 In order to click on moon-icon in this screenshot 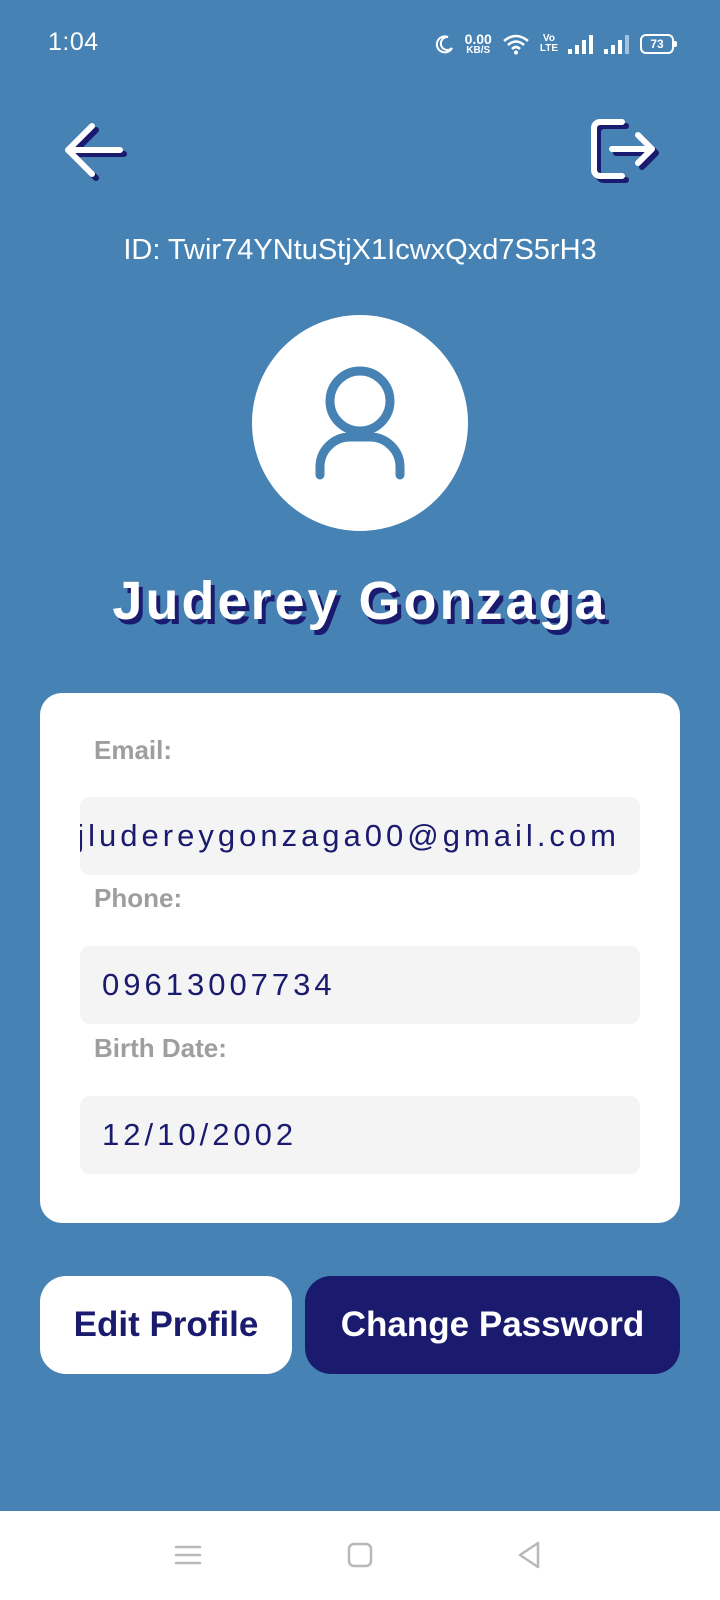, I will do `click(444, 44)`.